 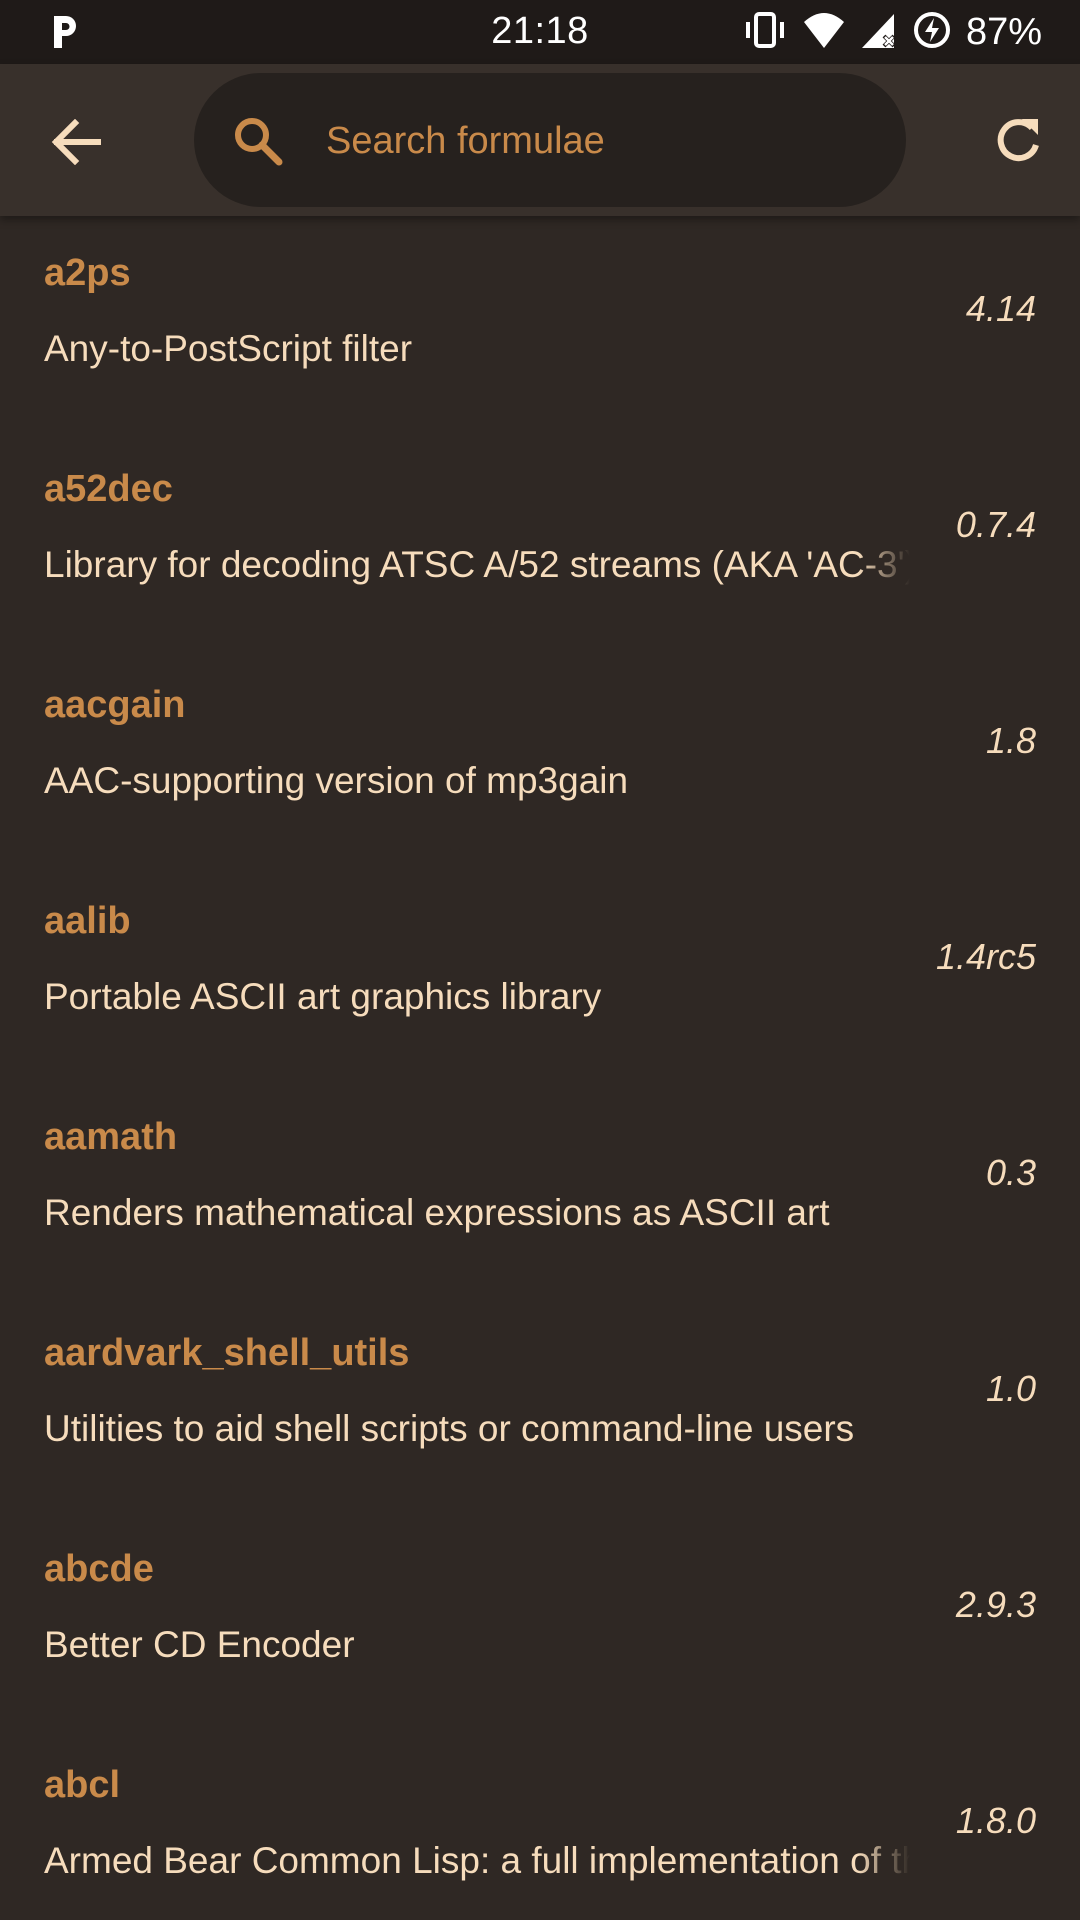 What do you see at coordinates (99, 1569) in the screenshot?
I see `formula-name: abcde` at bounding box center [99, 1569].